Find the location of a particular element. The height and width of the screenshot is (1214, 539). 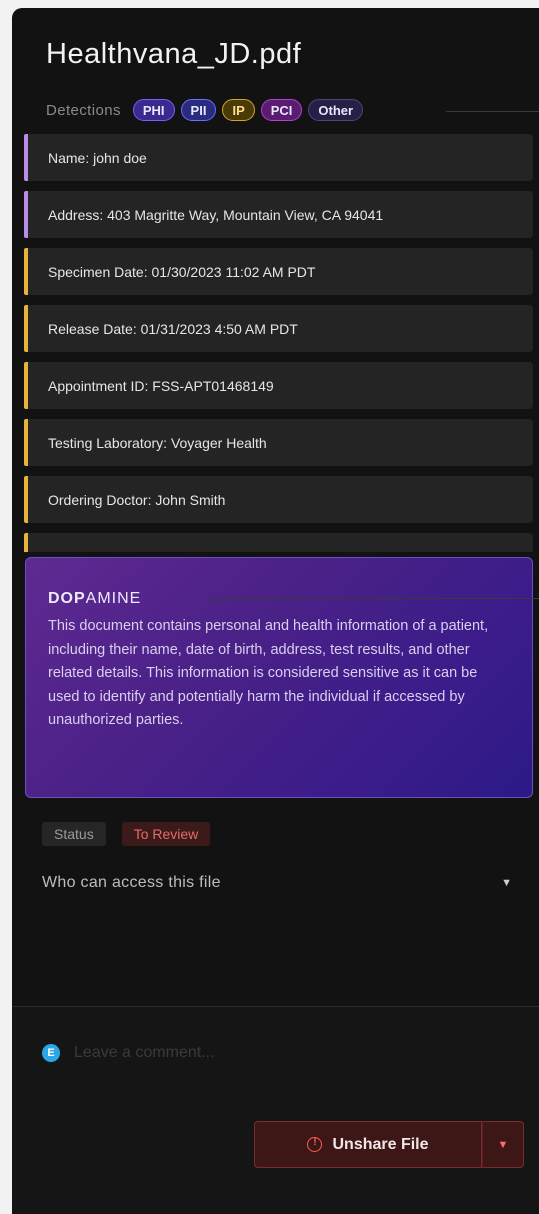

file-title: Healthvana_JD.pdf is located at coordinates (174, 54).